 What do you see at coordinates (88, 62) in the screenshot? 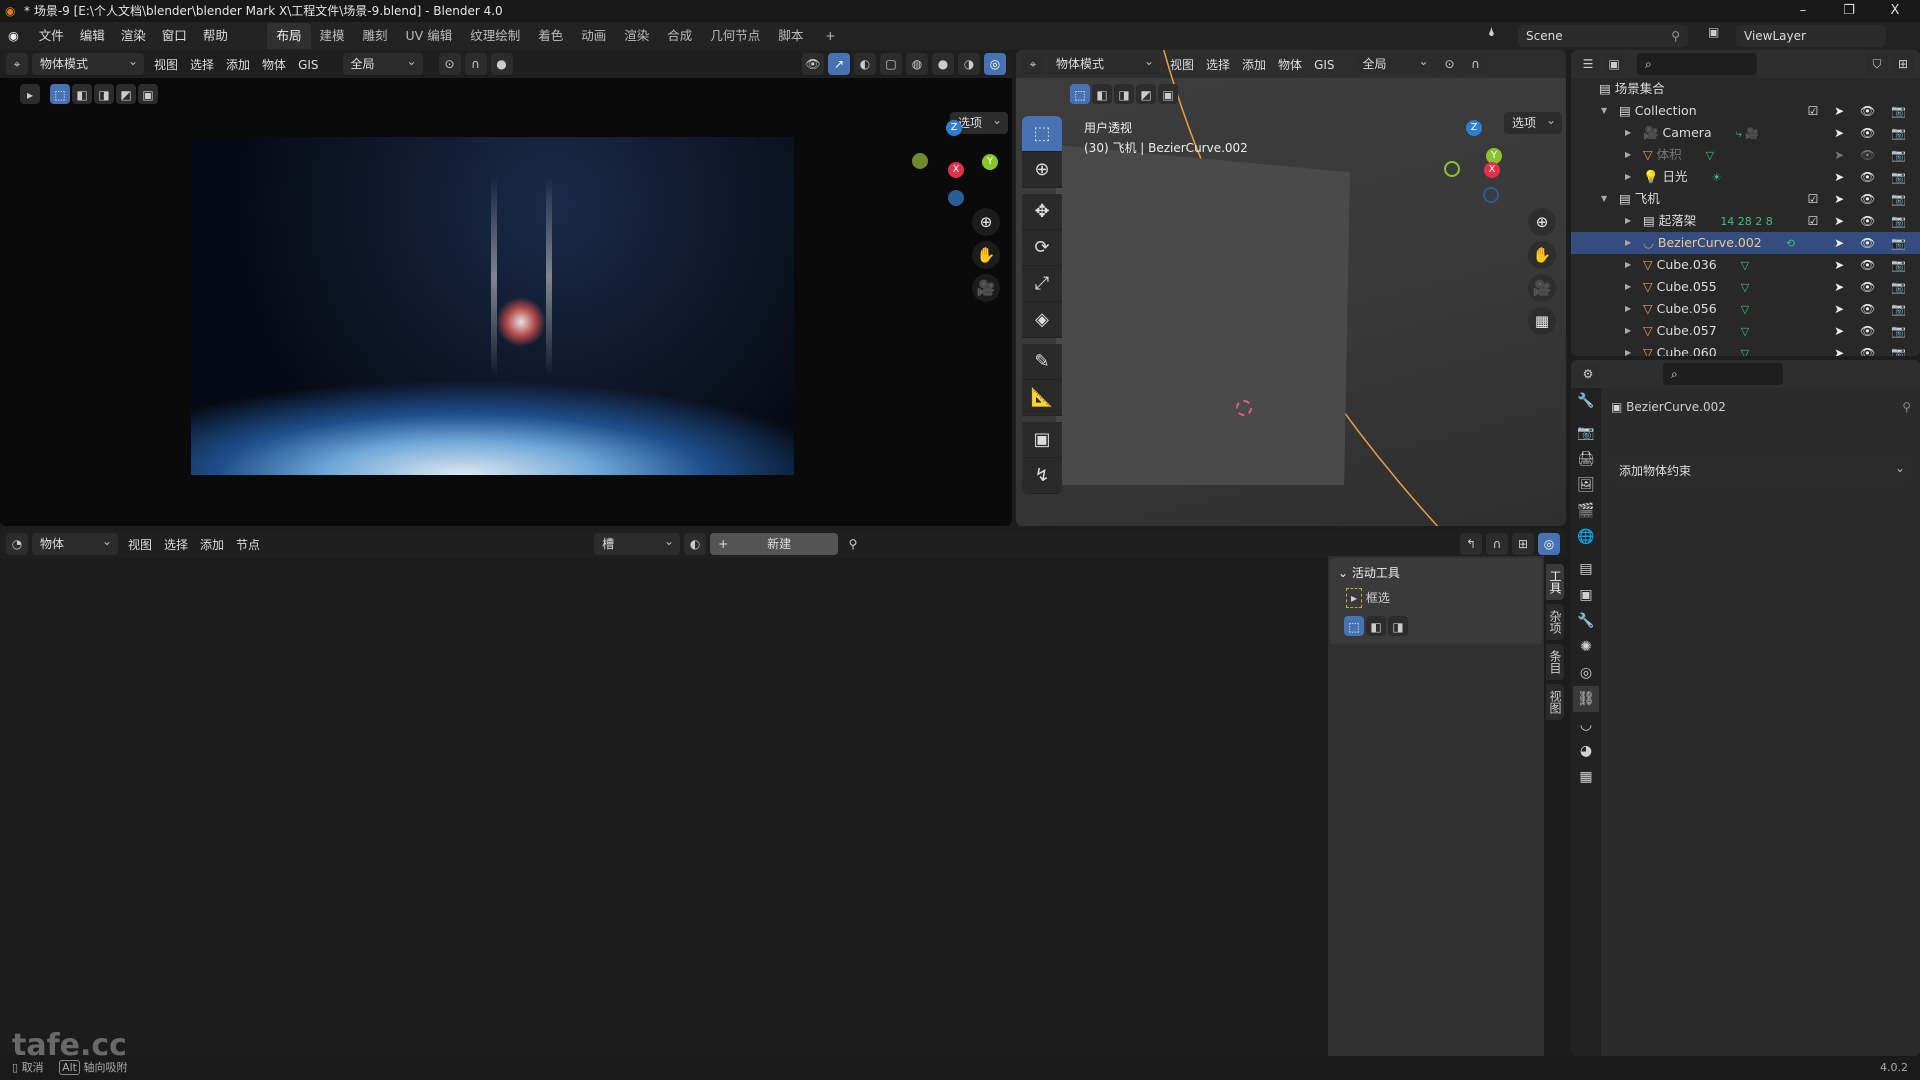
I see `mode-dropdown: 物体模式` at bounding box center [88, 62].